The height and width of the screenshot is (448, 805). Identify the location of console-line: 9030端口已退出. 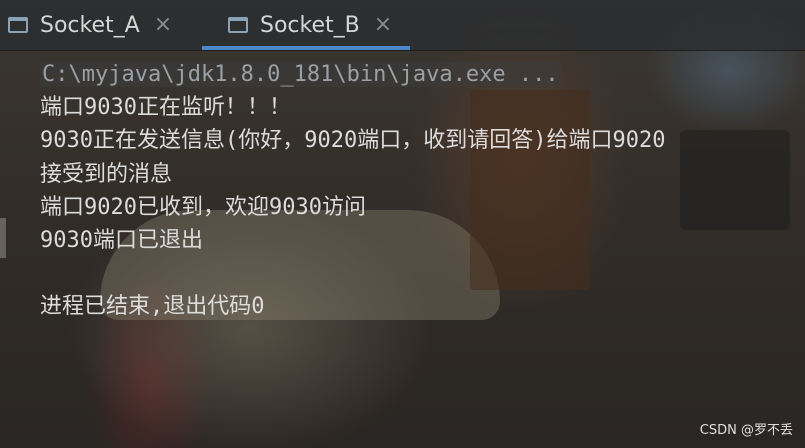
(121, 240).